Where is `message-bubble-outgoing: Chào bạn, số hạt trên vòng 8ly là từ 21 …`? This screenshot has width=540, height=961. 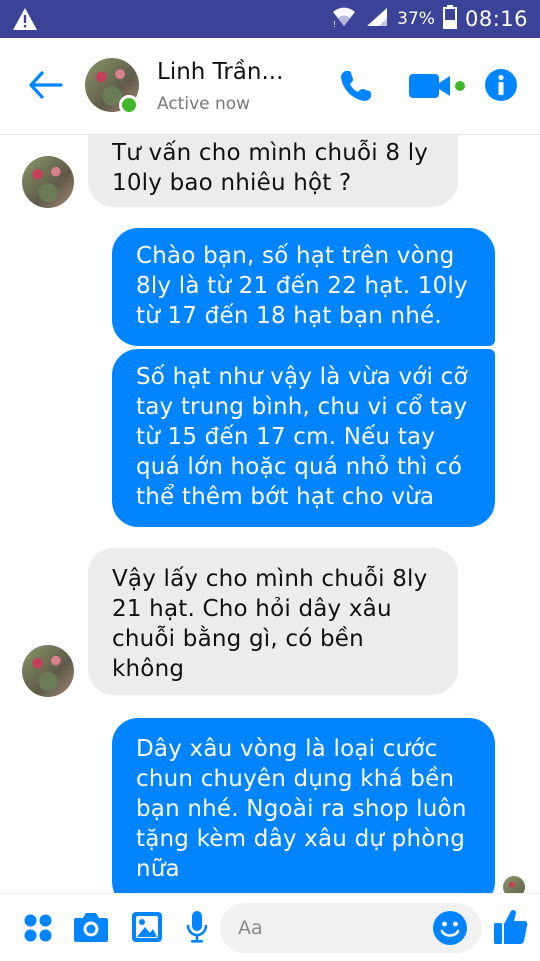
message-bubble-outgoing: Chào bạn, số hạt trên vòng 8ly là từ 21 … is located at coordinates (303, 287).